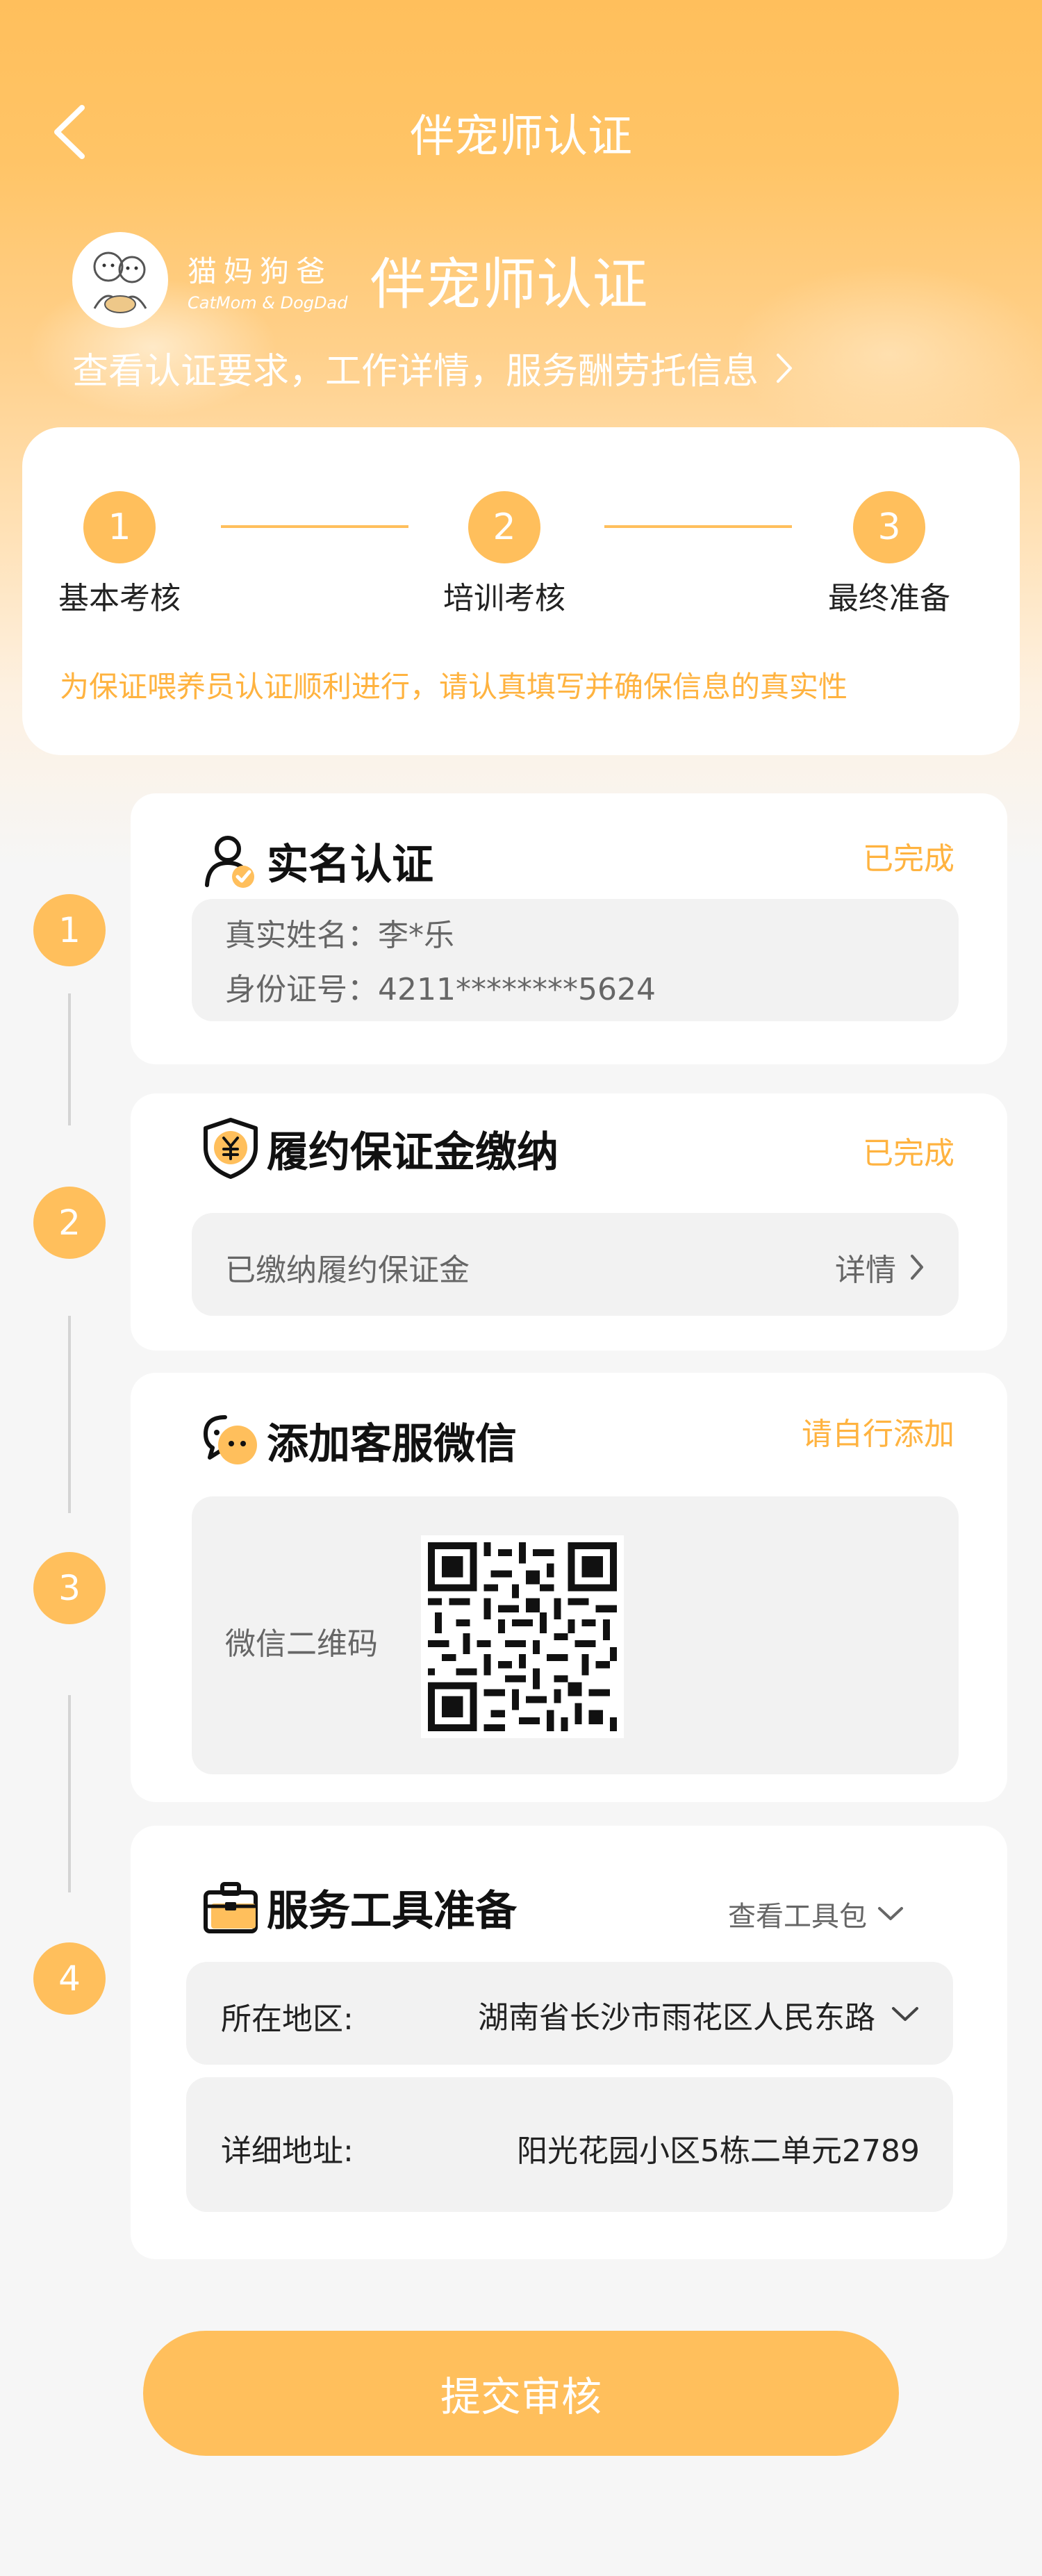 This screenshot has width=1042, height=2576. I want to click on deposit-detail-link: 详情, so click(880, 1267).